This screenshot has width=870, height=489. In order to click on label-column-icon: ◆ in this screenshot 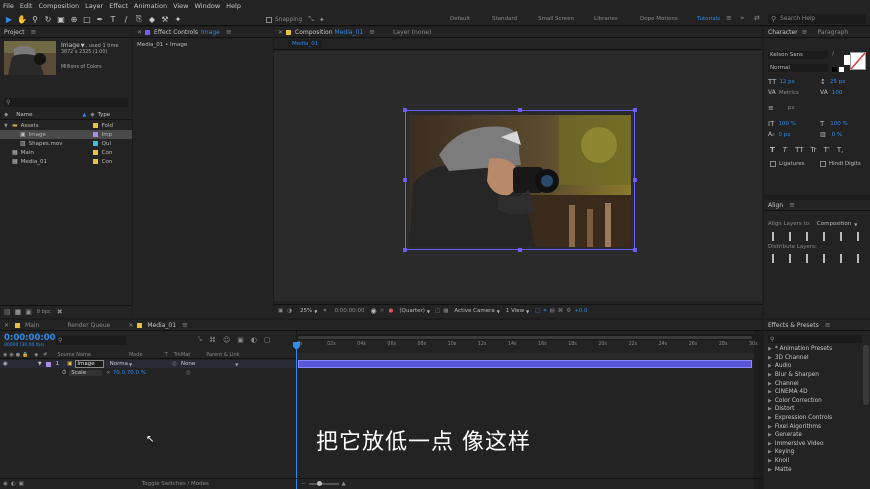, I will do `click(6, 115)`.